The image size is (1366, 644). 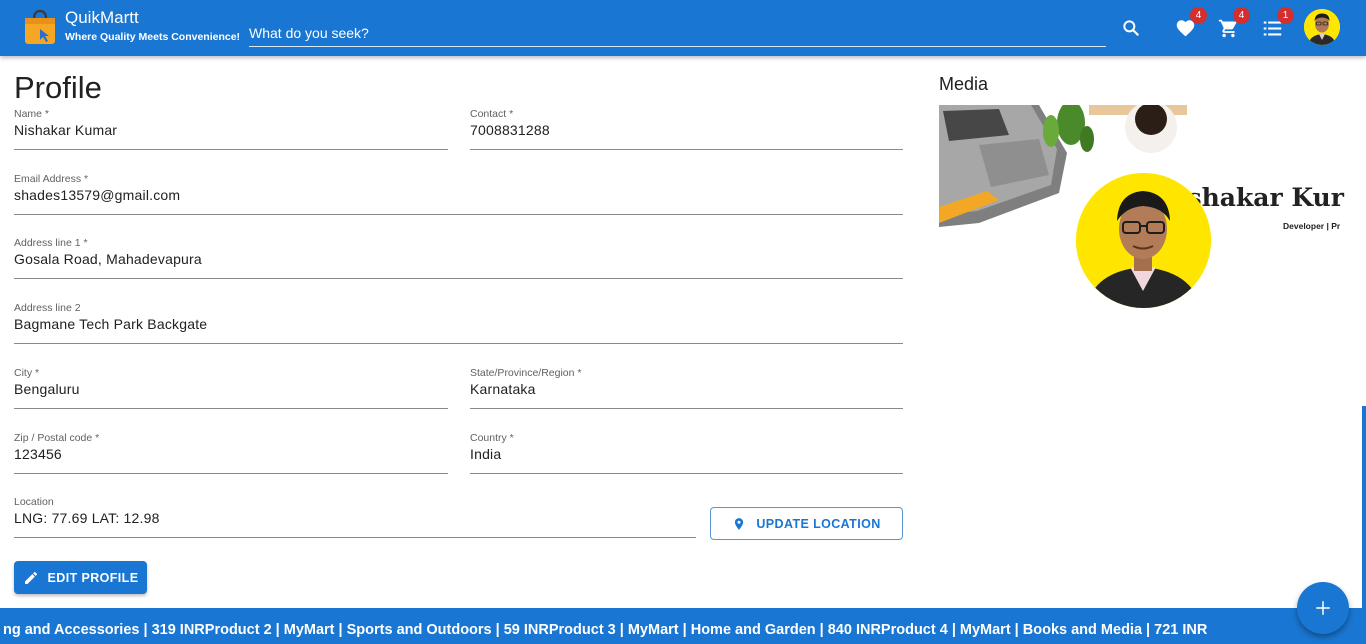 I want to click on orders-badge: 1, so click(x=1285, y=15).